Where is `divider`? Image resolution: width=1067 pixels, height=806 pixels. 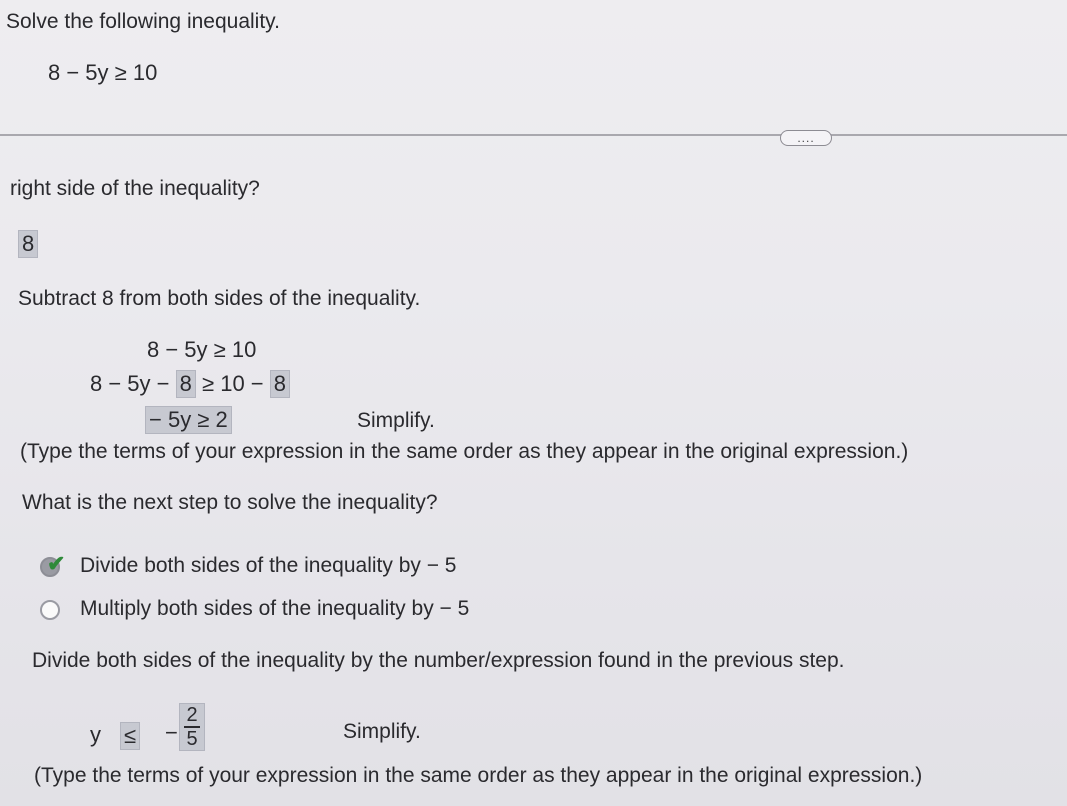 divider is located at coordinates (533, 135).